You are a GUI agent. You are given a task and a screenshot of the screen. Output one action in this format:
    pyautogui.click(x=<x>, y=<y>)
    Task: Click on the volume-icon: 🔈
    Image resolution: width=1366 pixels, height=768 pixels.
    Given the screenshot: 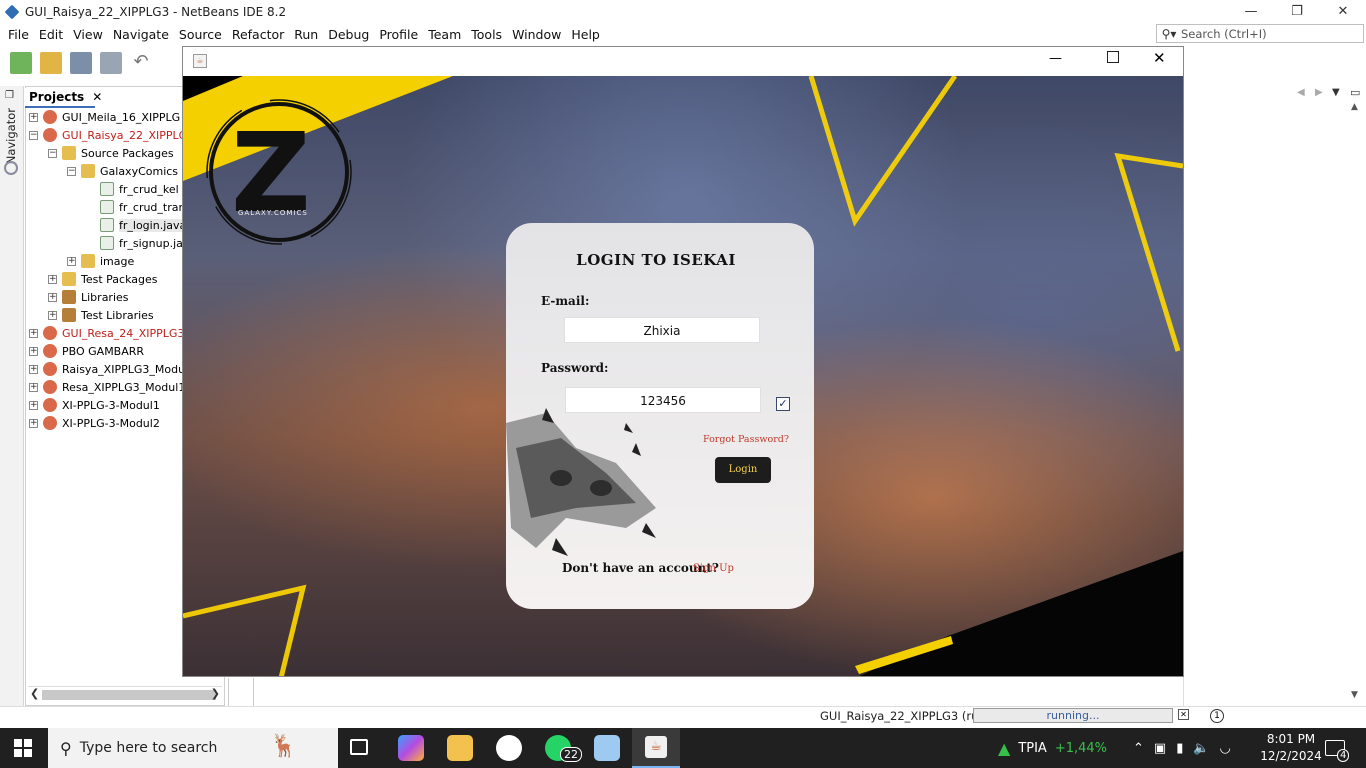 What is the action you would take?
    pyautogui.click(x=1201, y=748)
    